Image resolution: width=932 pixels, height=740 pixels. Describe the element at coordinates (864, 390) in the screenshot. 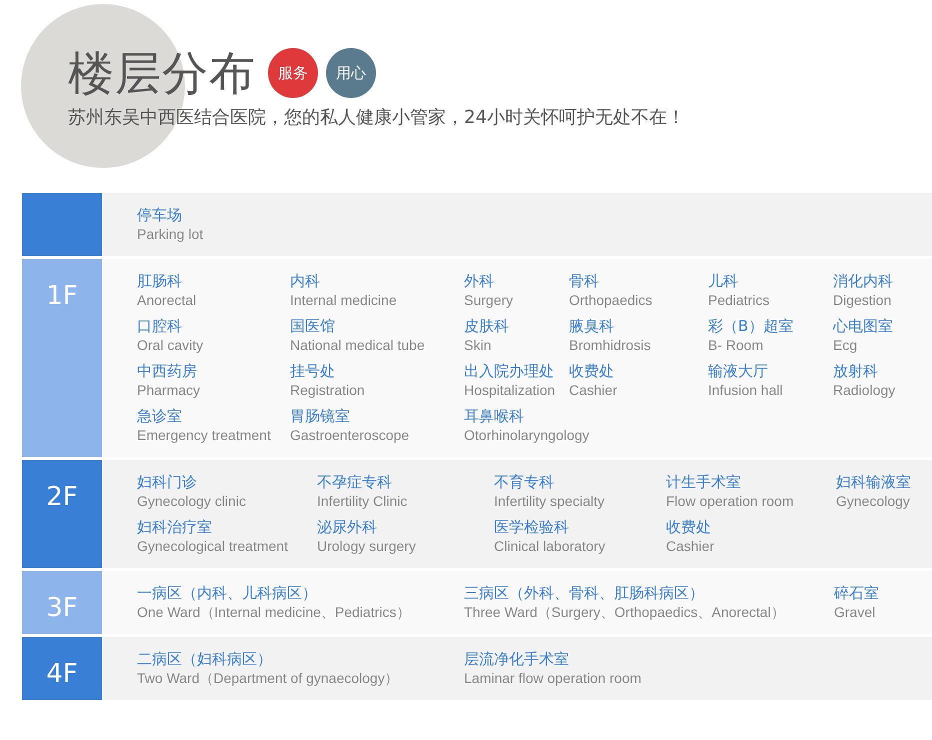

I see `department-english: Radiology` at that location.